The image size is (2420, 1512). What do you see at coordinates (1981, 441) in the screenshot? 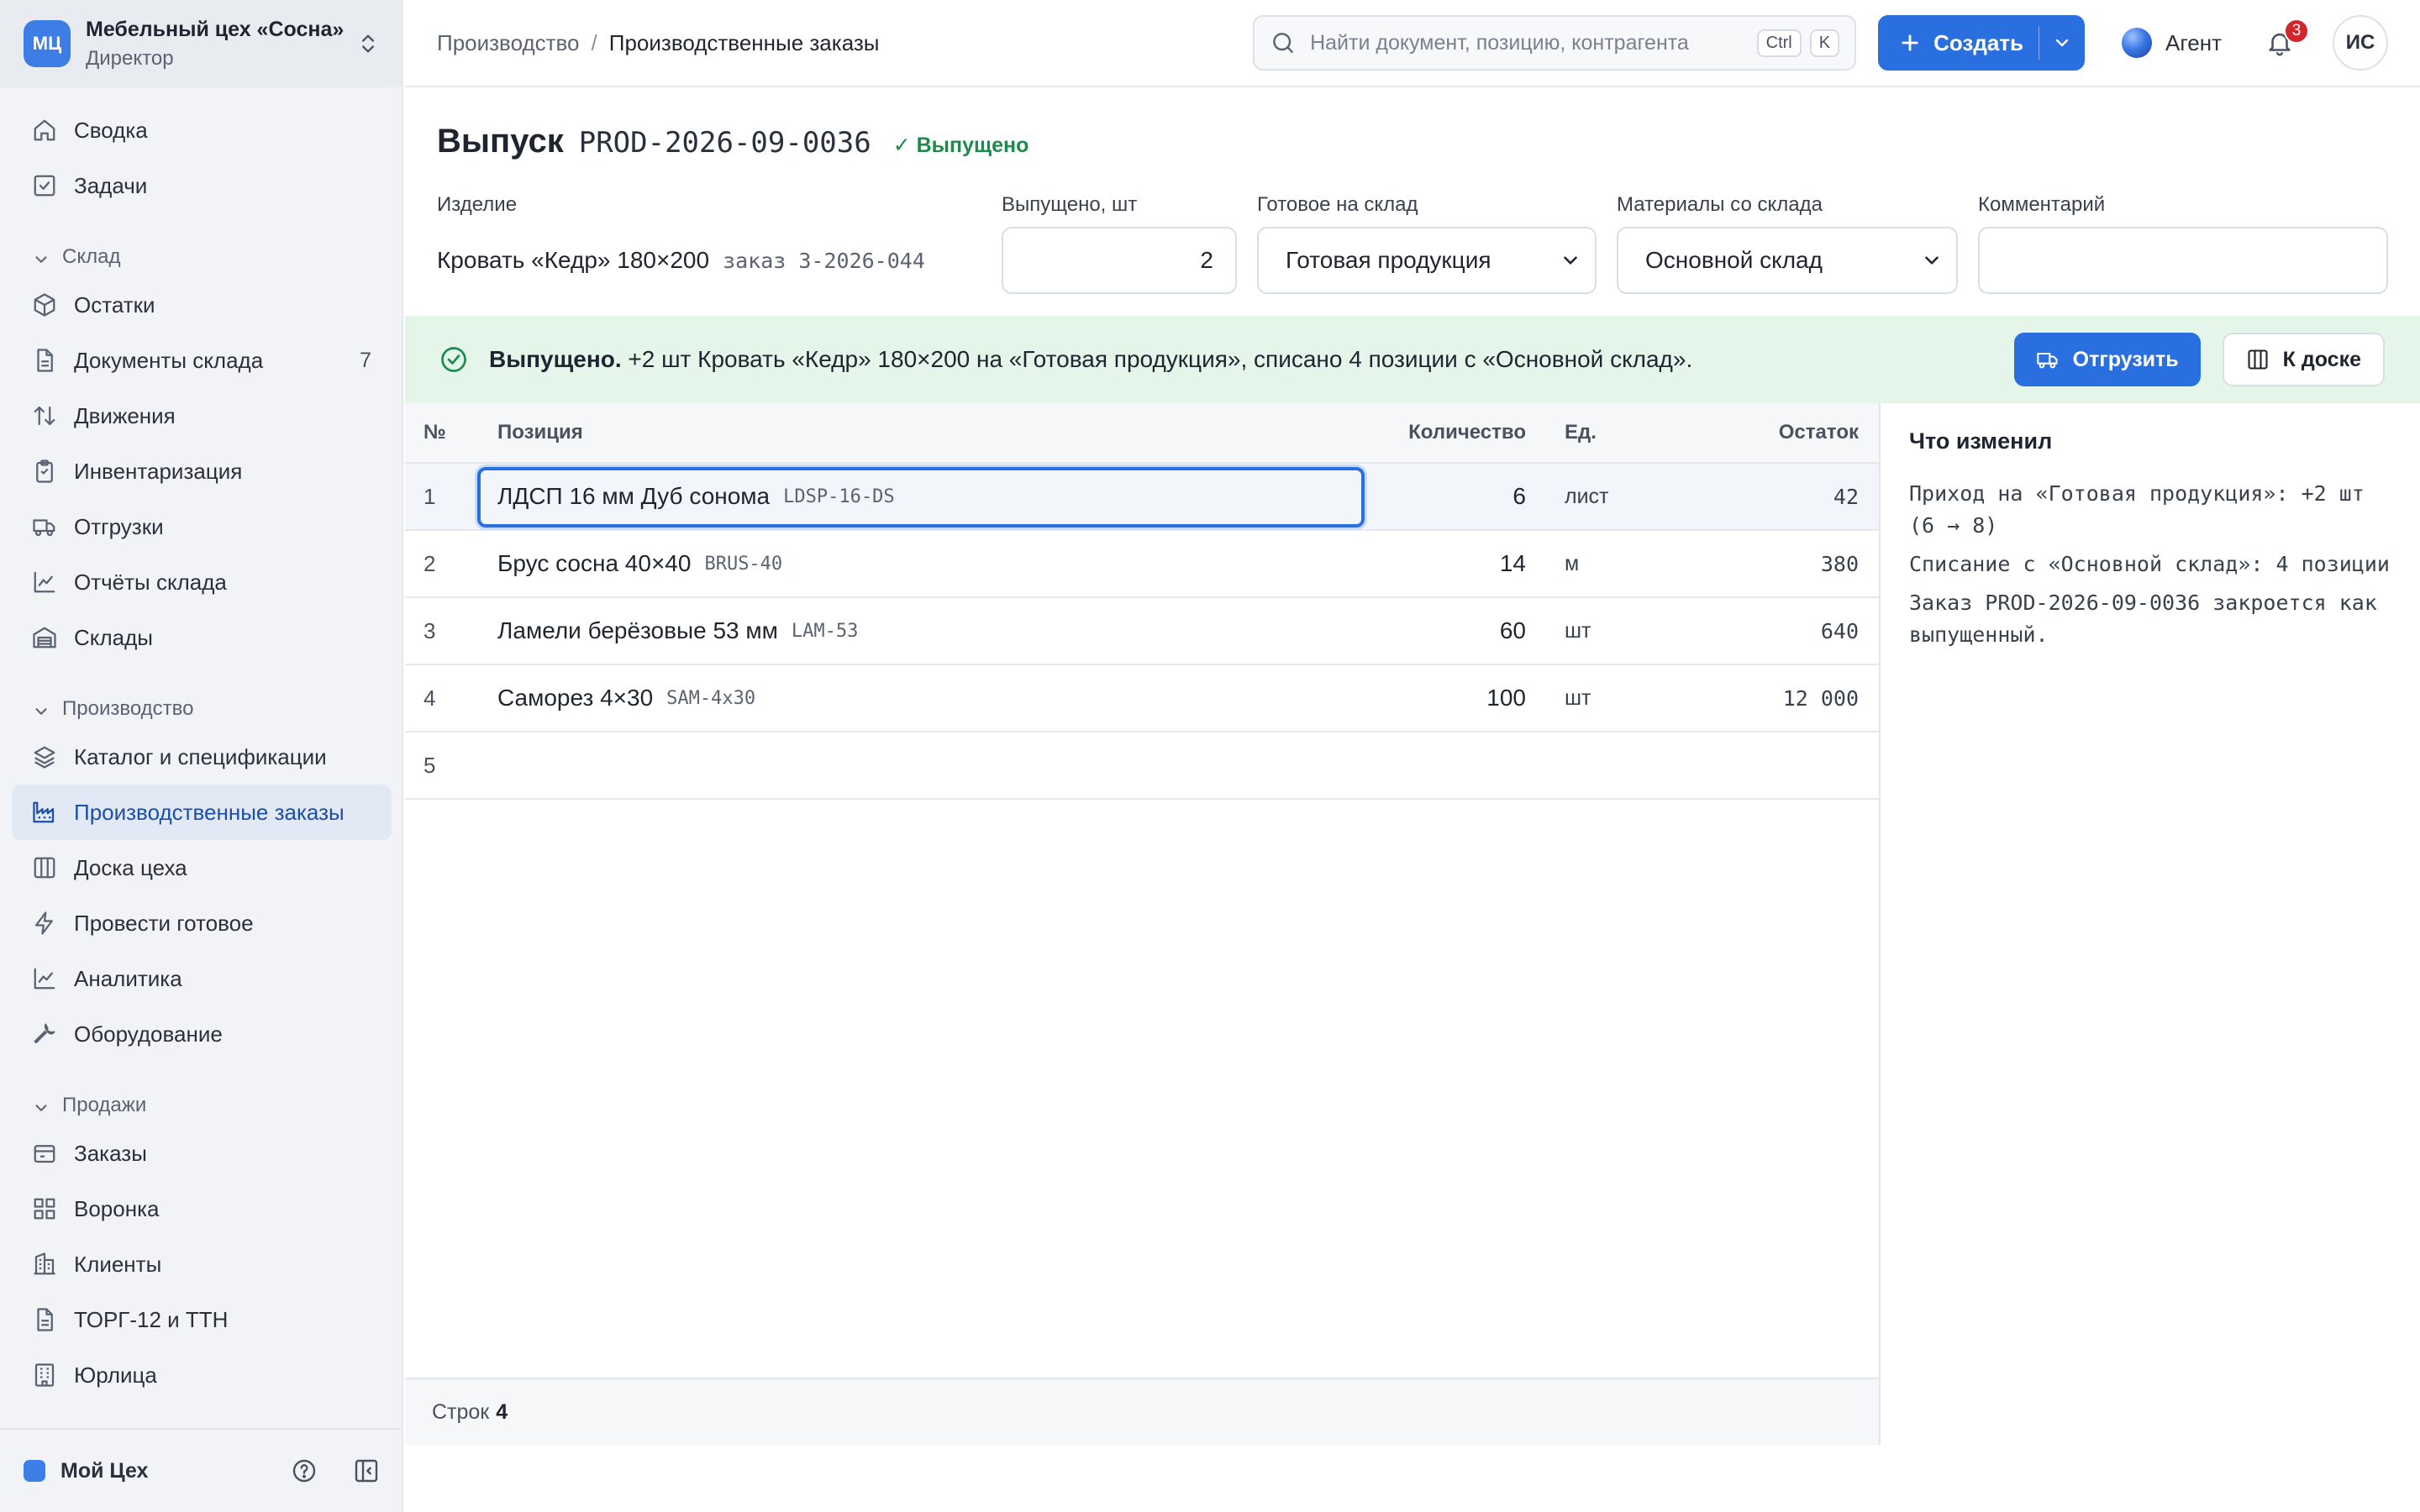
I see `changes-title: Что изменил` at bounding box center [1981, 441].